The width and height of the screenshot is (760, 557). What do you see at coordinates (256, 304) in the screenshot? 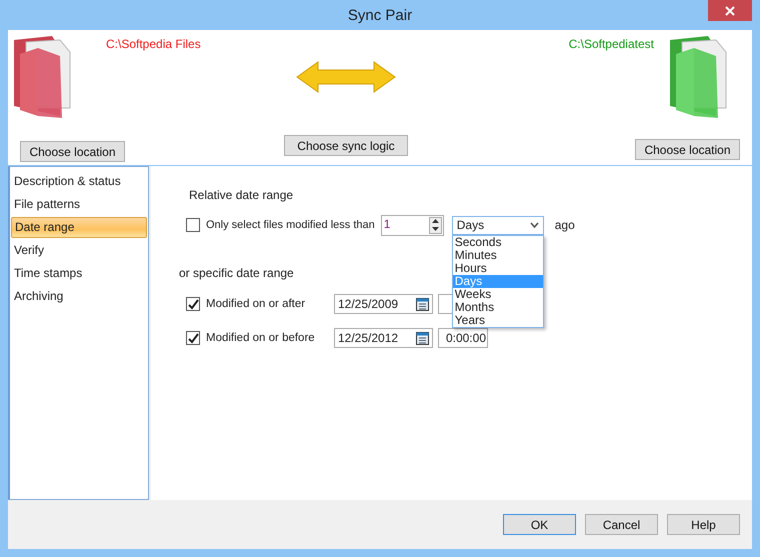
I see `checkbox-label: Modified on or after` at bounding box center [256, 304].